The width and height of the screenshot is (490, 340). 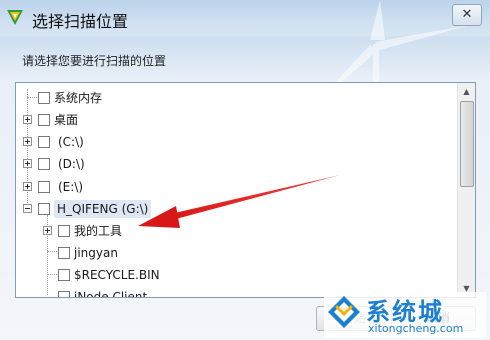 I want to click on close-icon: ✕, so click(x=467, y=14).